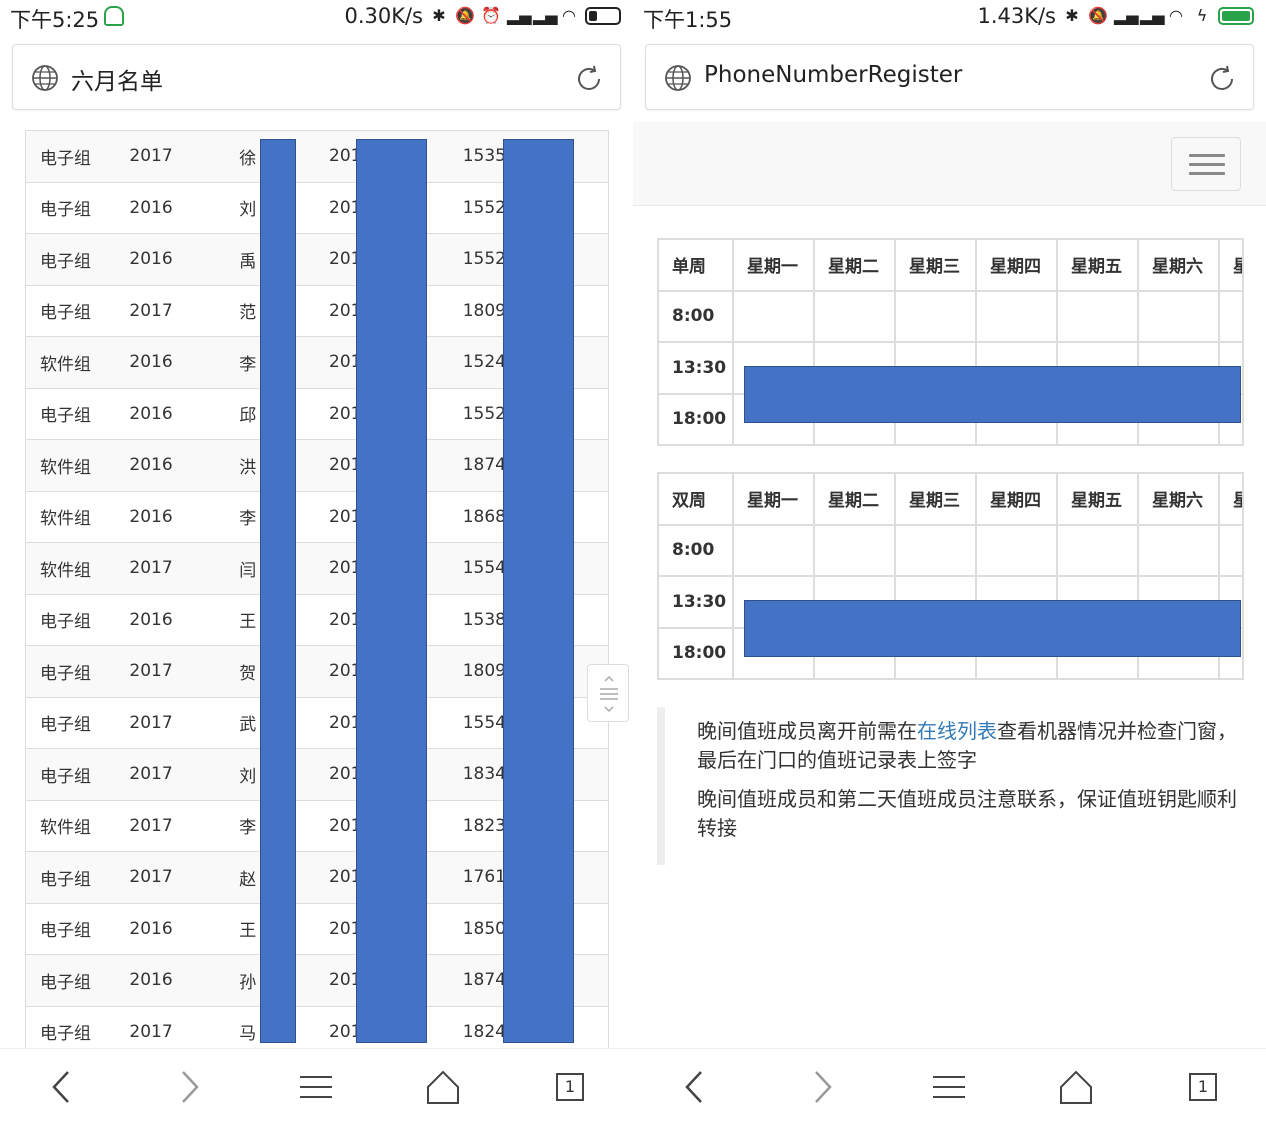 Image resolution: width=1266 pixels, height=1125 pixels. I want to click on page-title: PhoneNumberRegister, so click(833, 75).